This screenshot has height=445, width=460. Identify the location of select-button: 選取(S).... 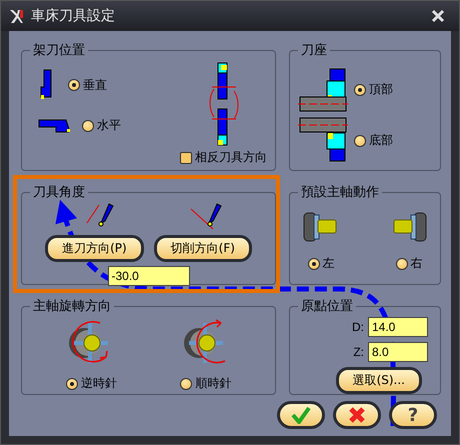
(379, 380).